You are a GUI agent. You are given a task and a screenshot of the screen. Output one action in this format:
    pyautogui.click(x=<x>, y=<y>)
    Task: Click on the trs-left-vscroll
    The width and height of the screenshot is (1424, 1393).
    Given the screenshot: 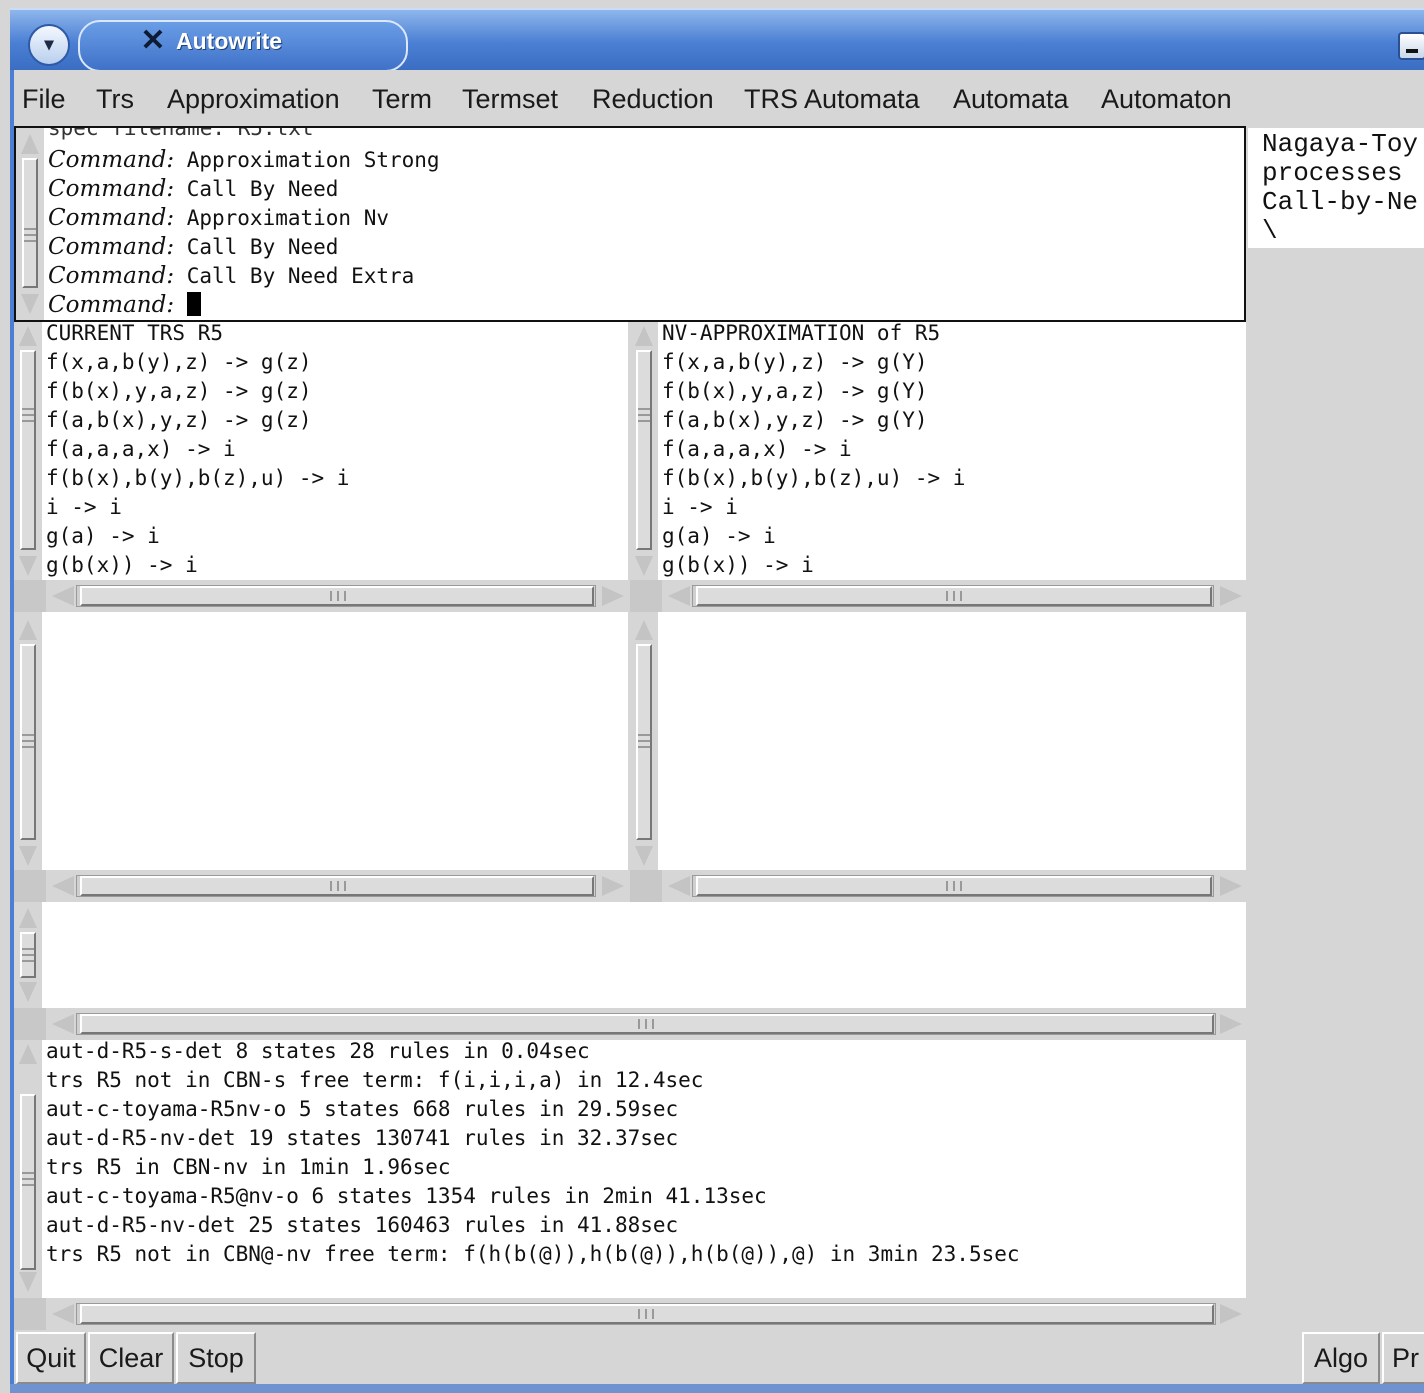 What is the action you would take?
    pyautogui.click(x=28, y=451)
    